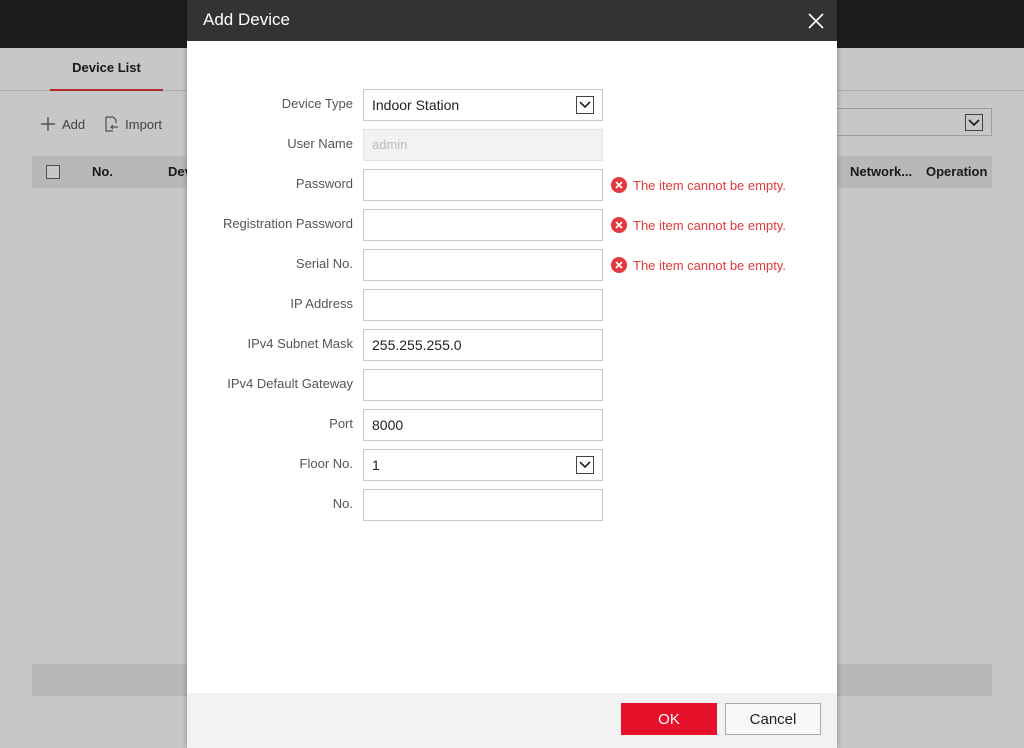 The image size is (1024, 748). Describe the element at coordinates (483, 105) in the screenshot. I see `device-type-select: Indoor Station` at that location.